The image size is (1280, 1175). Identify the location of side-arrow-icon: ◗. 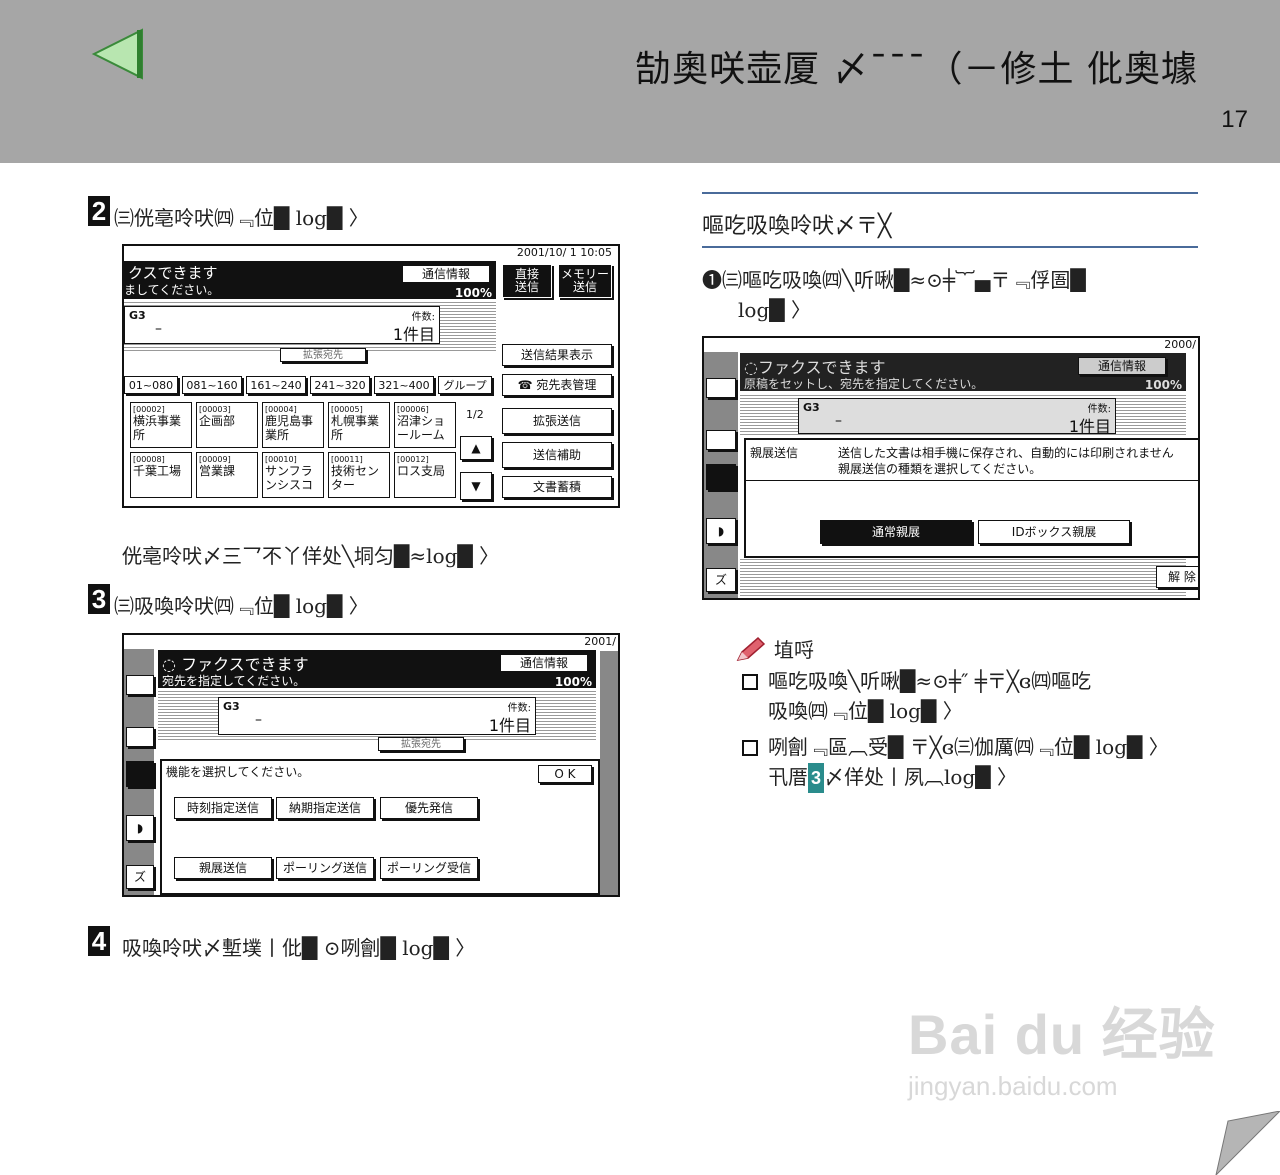
(140, 827).